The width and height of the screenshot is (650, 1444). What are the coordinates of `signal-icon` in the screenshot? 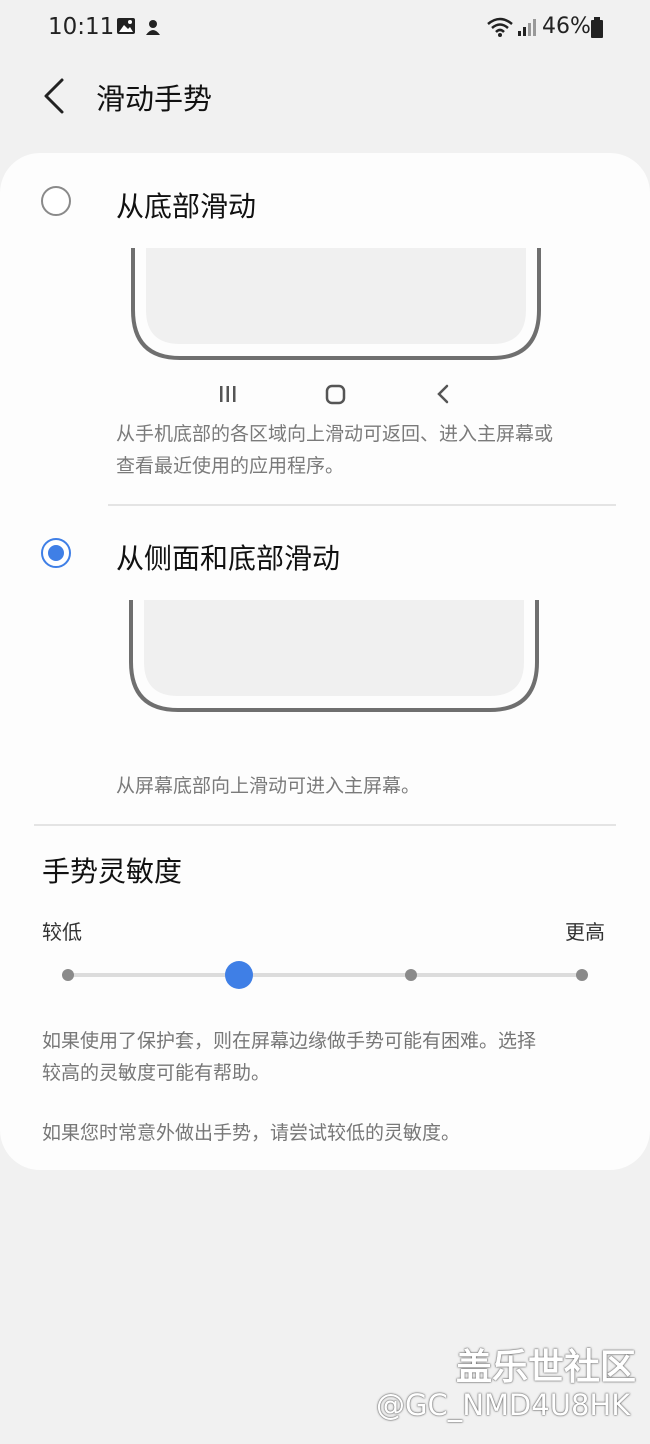 It's located at (527, 27).